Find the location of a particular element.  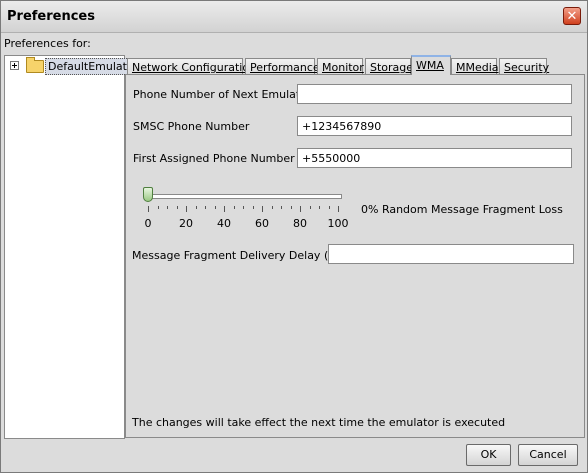

fragment-loss-caption: 0% Random Message Fragment Loss is located at coordinates (462, 209).